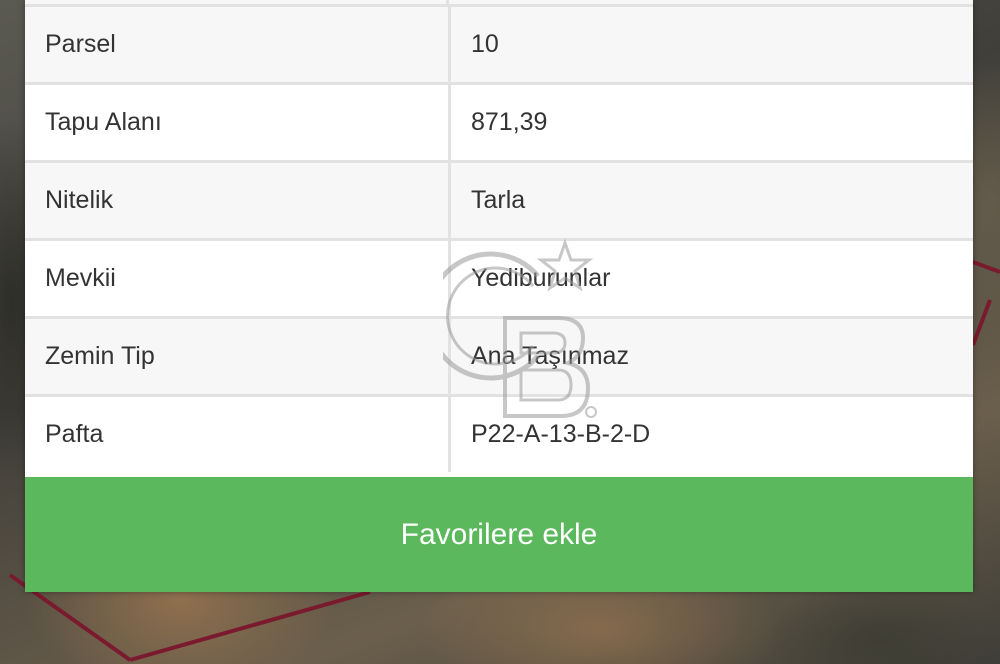 This screenshot has width=1000, height=664. What do you see at coordinates (238, 200) in the screenshot?
I see `row-label: Nitelik` at bounding box center [238, 200].